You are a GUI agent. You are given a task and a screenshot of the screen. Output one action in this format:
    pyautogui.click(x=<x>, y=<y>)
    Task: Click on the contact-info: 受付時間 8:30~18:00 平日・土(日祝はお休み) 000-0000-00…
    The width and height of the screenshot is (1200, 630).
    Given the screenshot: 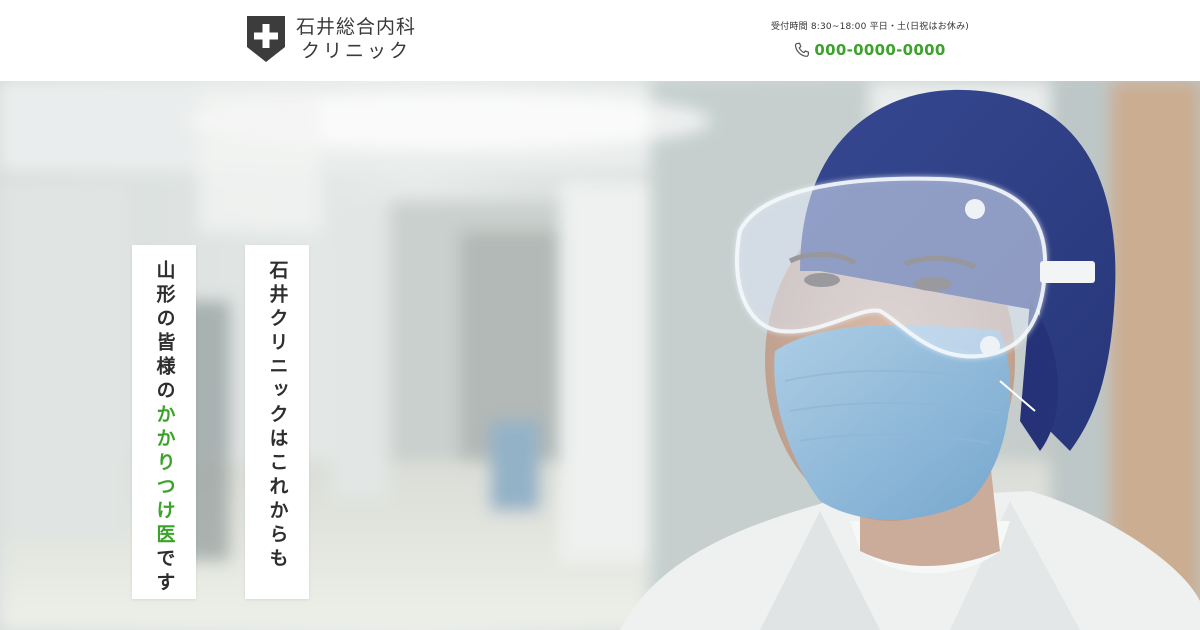 What is the action you would take?
    pyautogui.click(x=870, y=39)
    